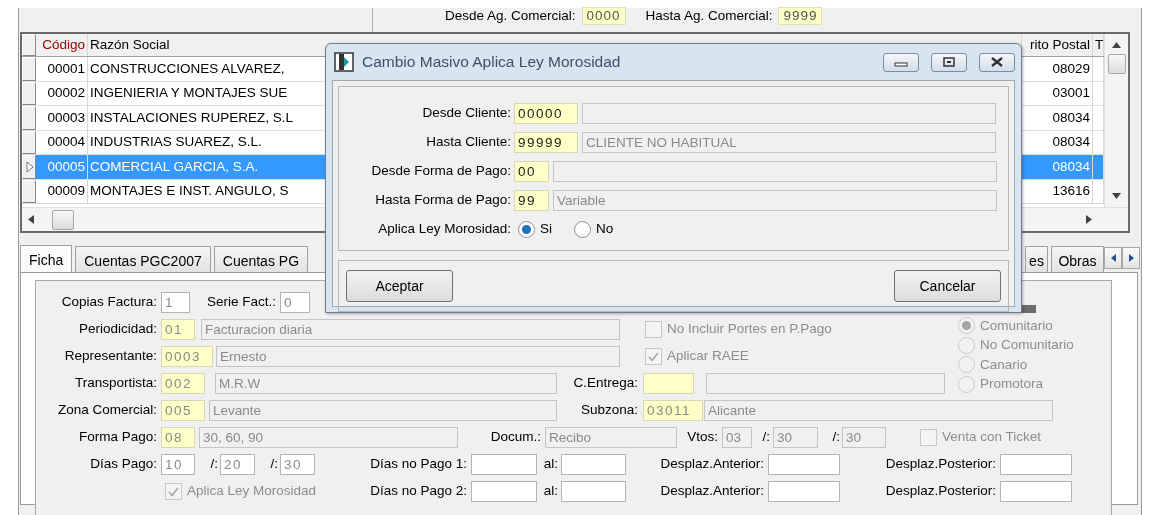 The image size is (1155, 515). I want to click on column-header: Código, so click(63, 45).